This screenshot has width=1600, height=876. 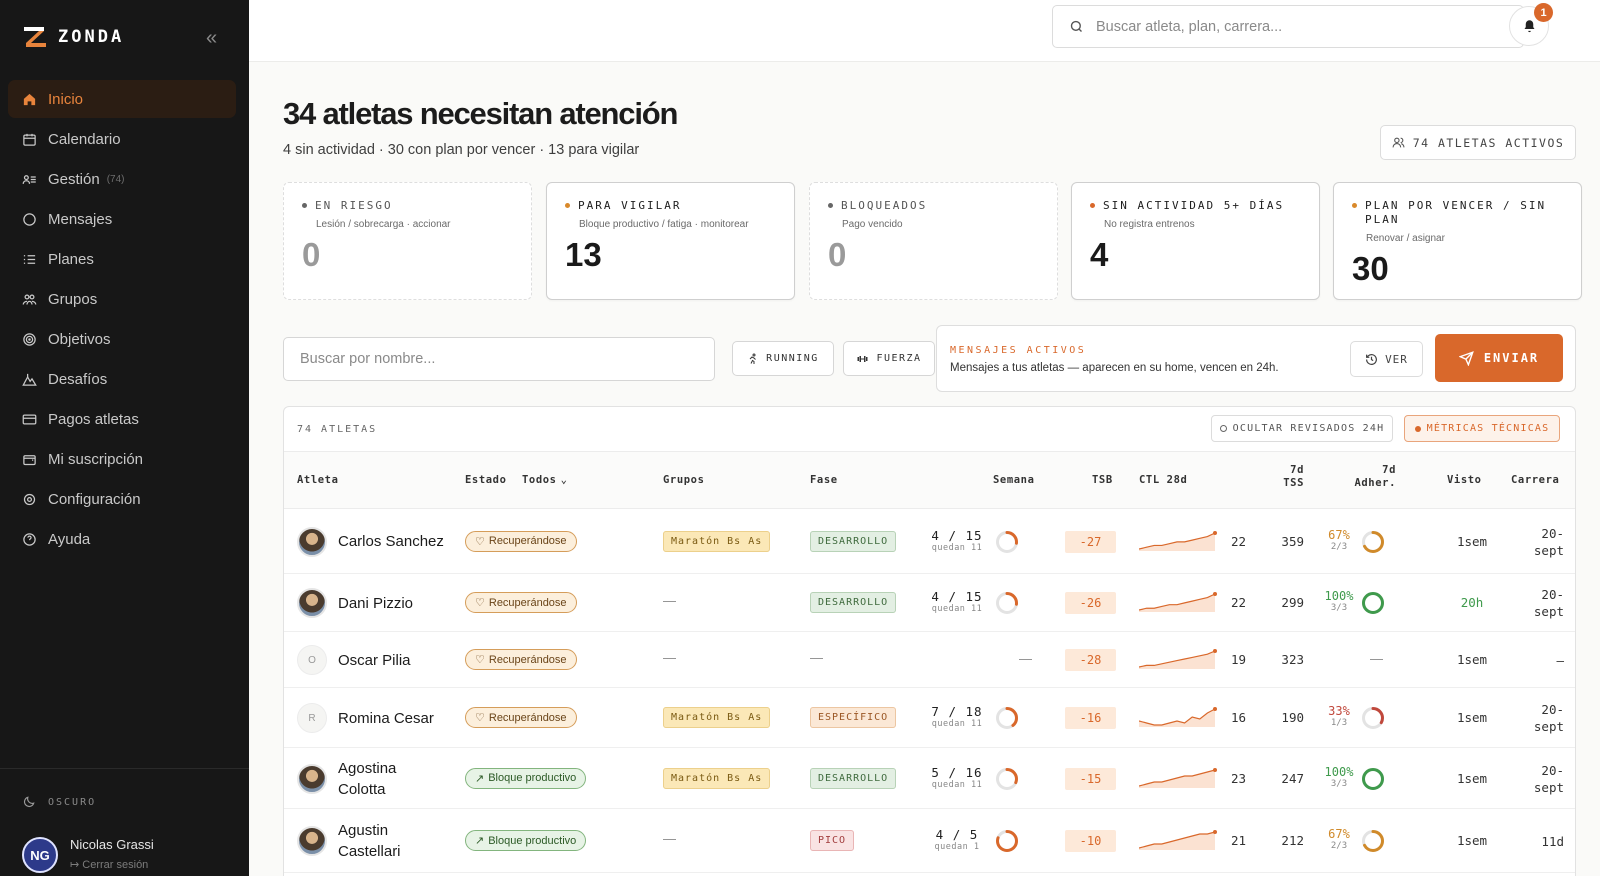 What do you see at coordinates (122, 499) in the screenshot?
I see `sidebar-item-configuracion: Configuración` at bounding box center [122, 499].